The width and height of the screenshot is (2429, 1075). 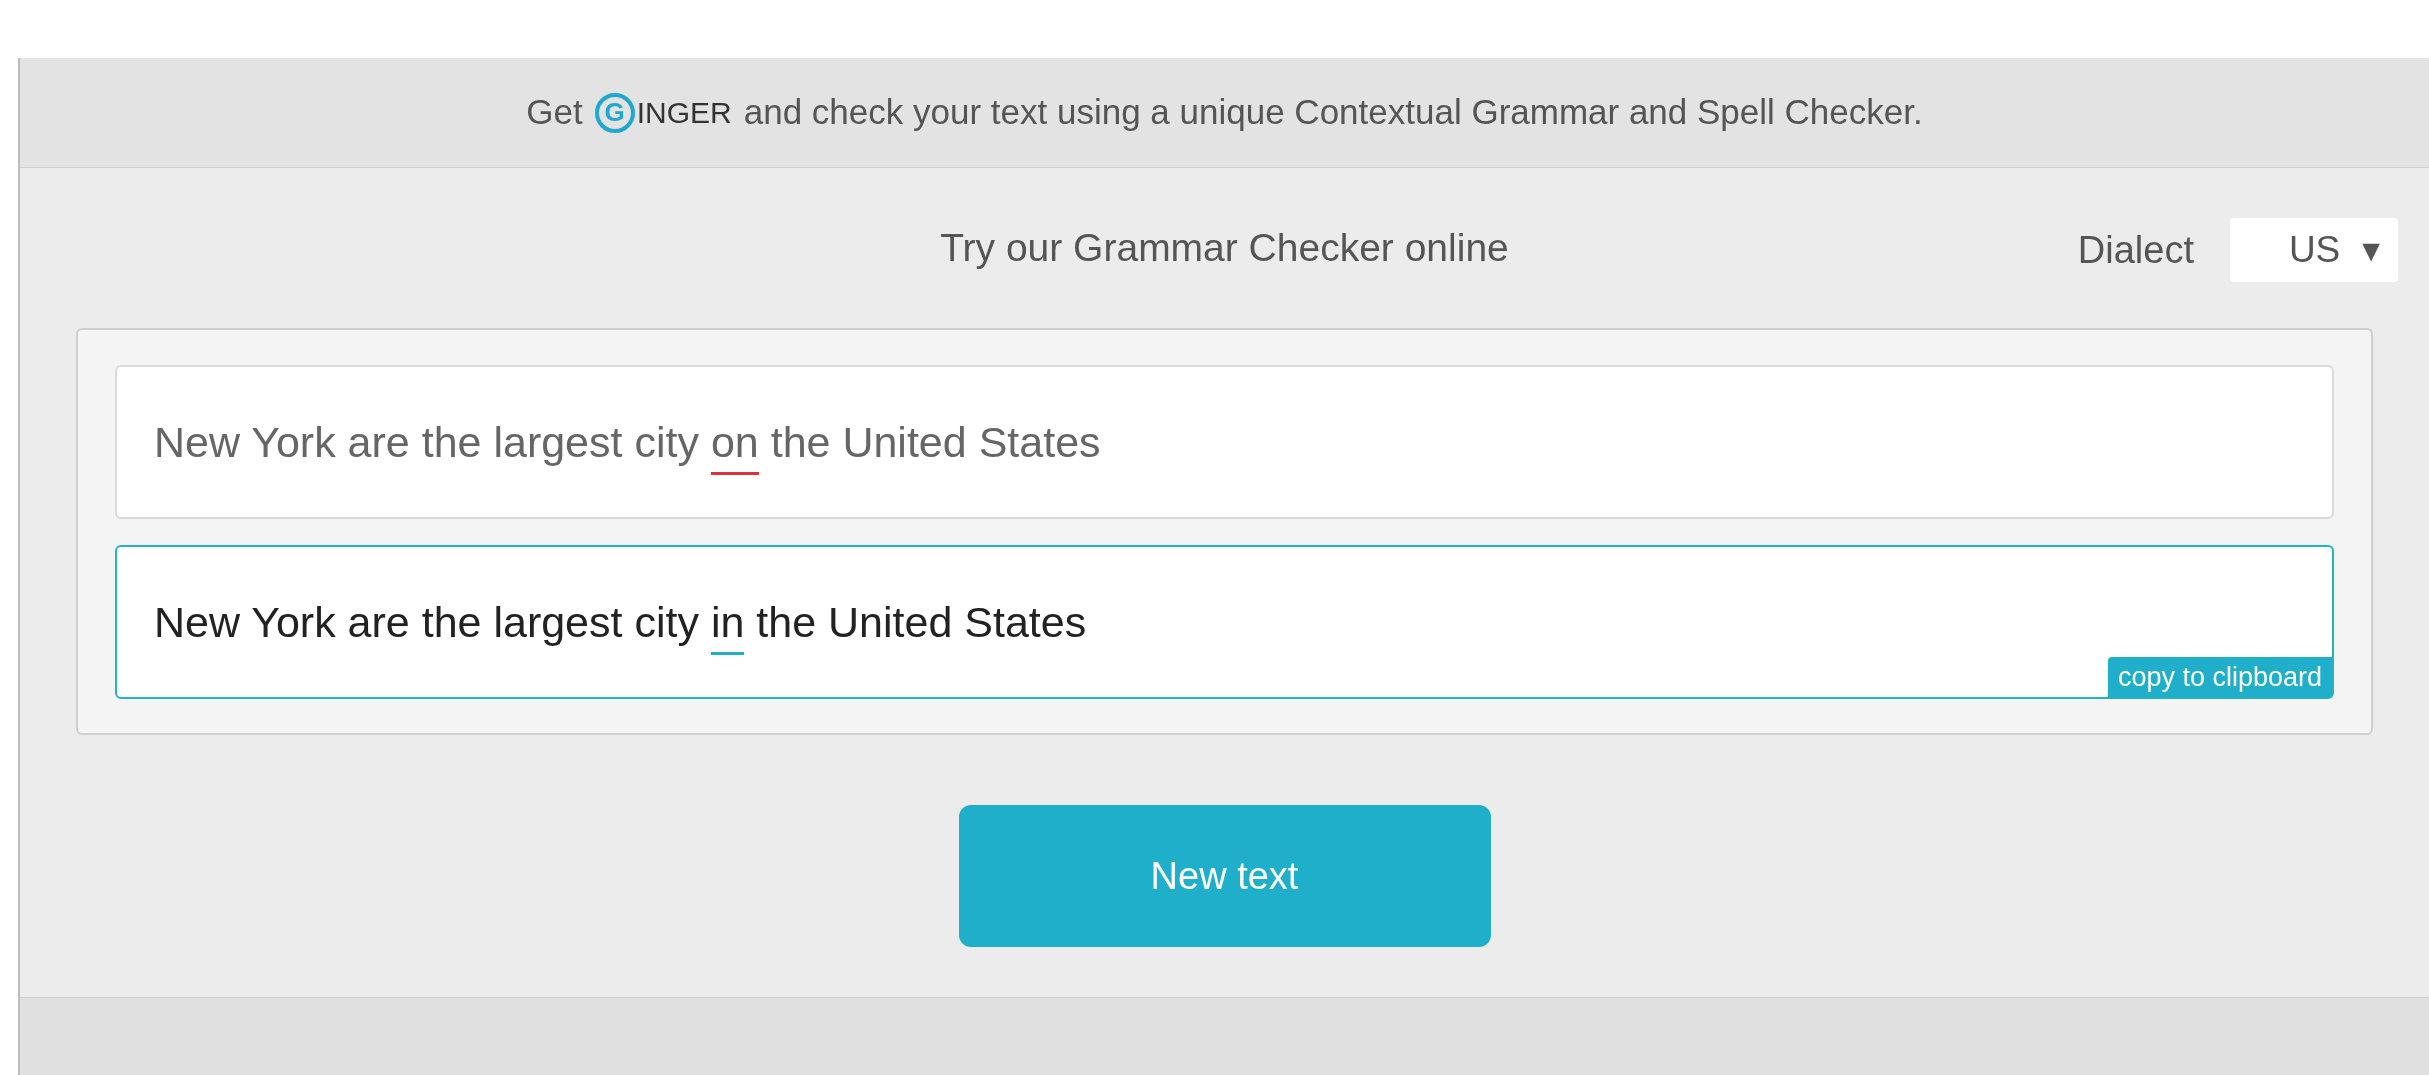 What do you see at coordinates (1224, 442) in the screenshot?
I see `input-field: New York are the largest city on the United States` at bounding box center [1224, 442].